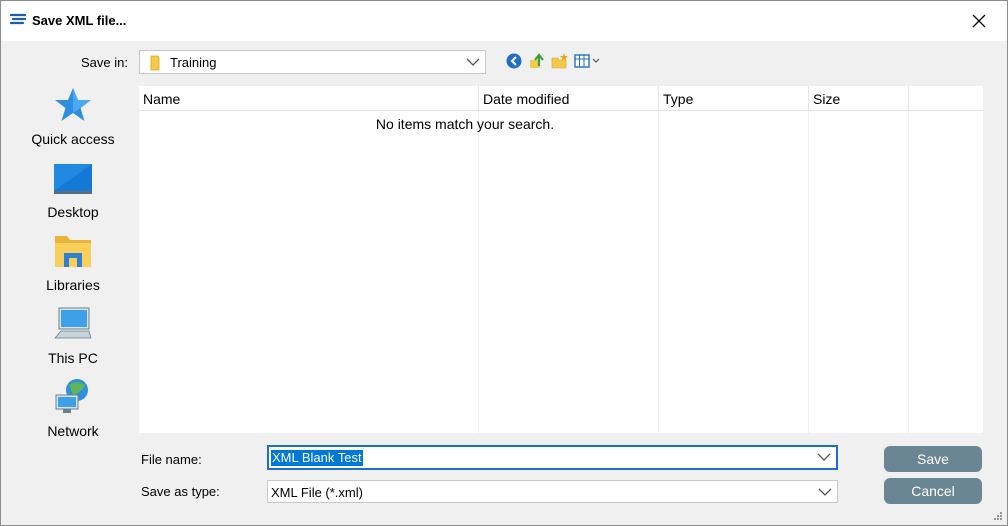 The width and height of the screenshot is (1008, 526). Describe the element at coordinates (104, 62) in the screenshot. I see `save-in-label: Save in:` at that location.